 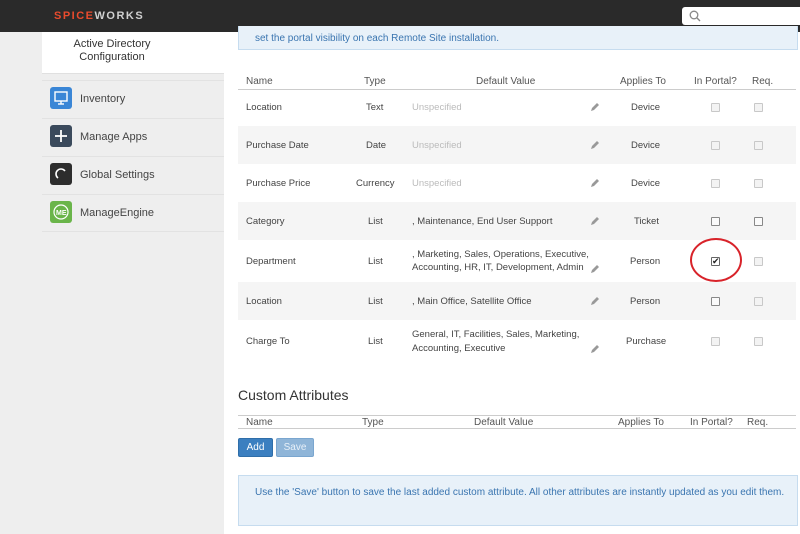 I want to click on sidebar-header-line1: Active Directory, so click(x=112, y=44).